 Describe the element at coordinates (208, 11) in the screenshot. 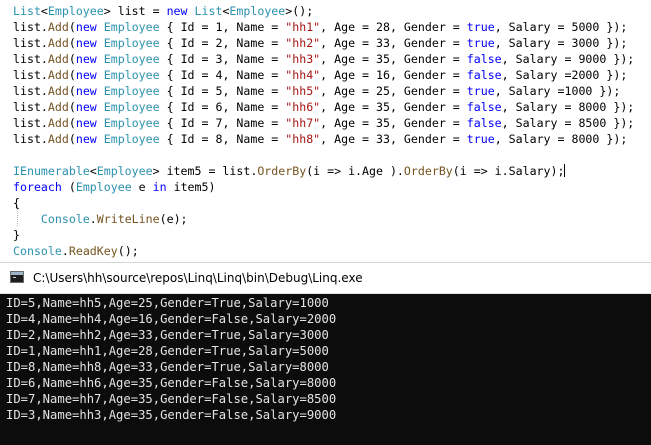

I see `code-token: List` at that location.